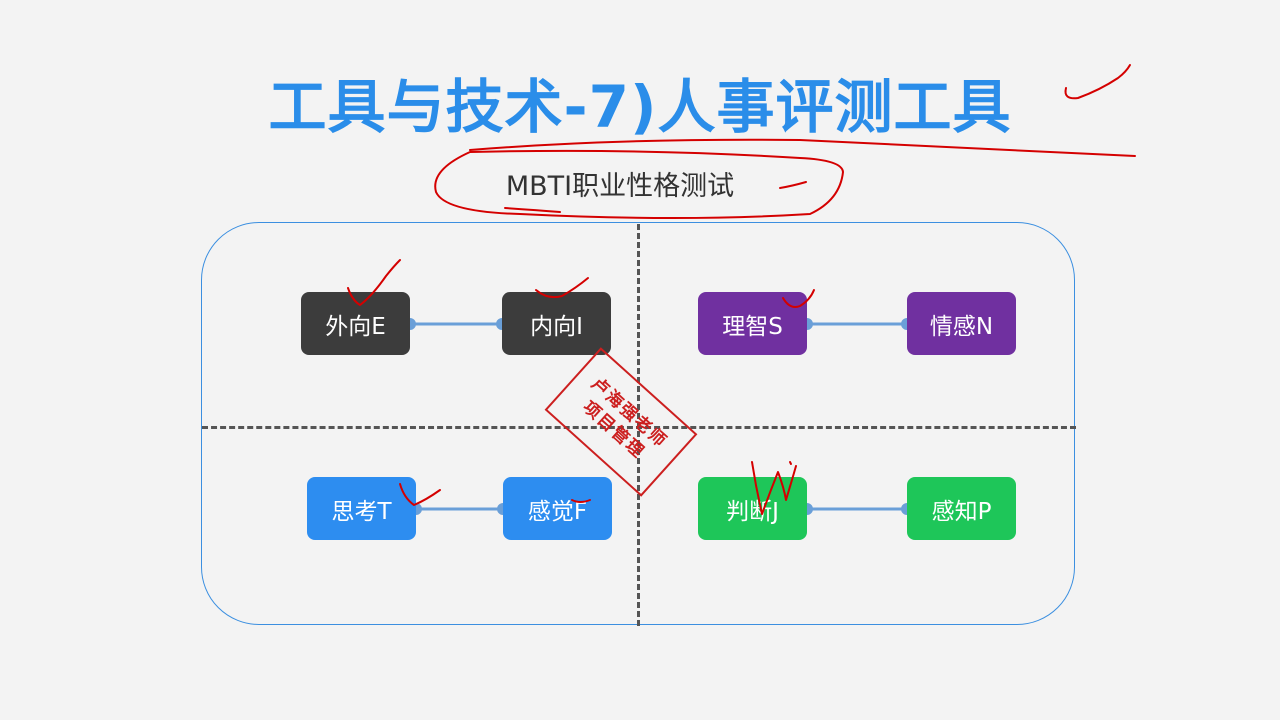 The height and width of the screenshot is (720, 1280). Describe the element at coordinates (790, 463) in the screenshot. I see `dot-mark` at that location.